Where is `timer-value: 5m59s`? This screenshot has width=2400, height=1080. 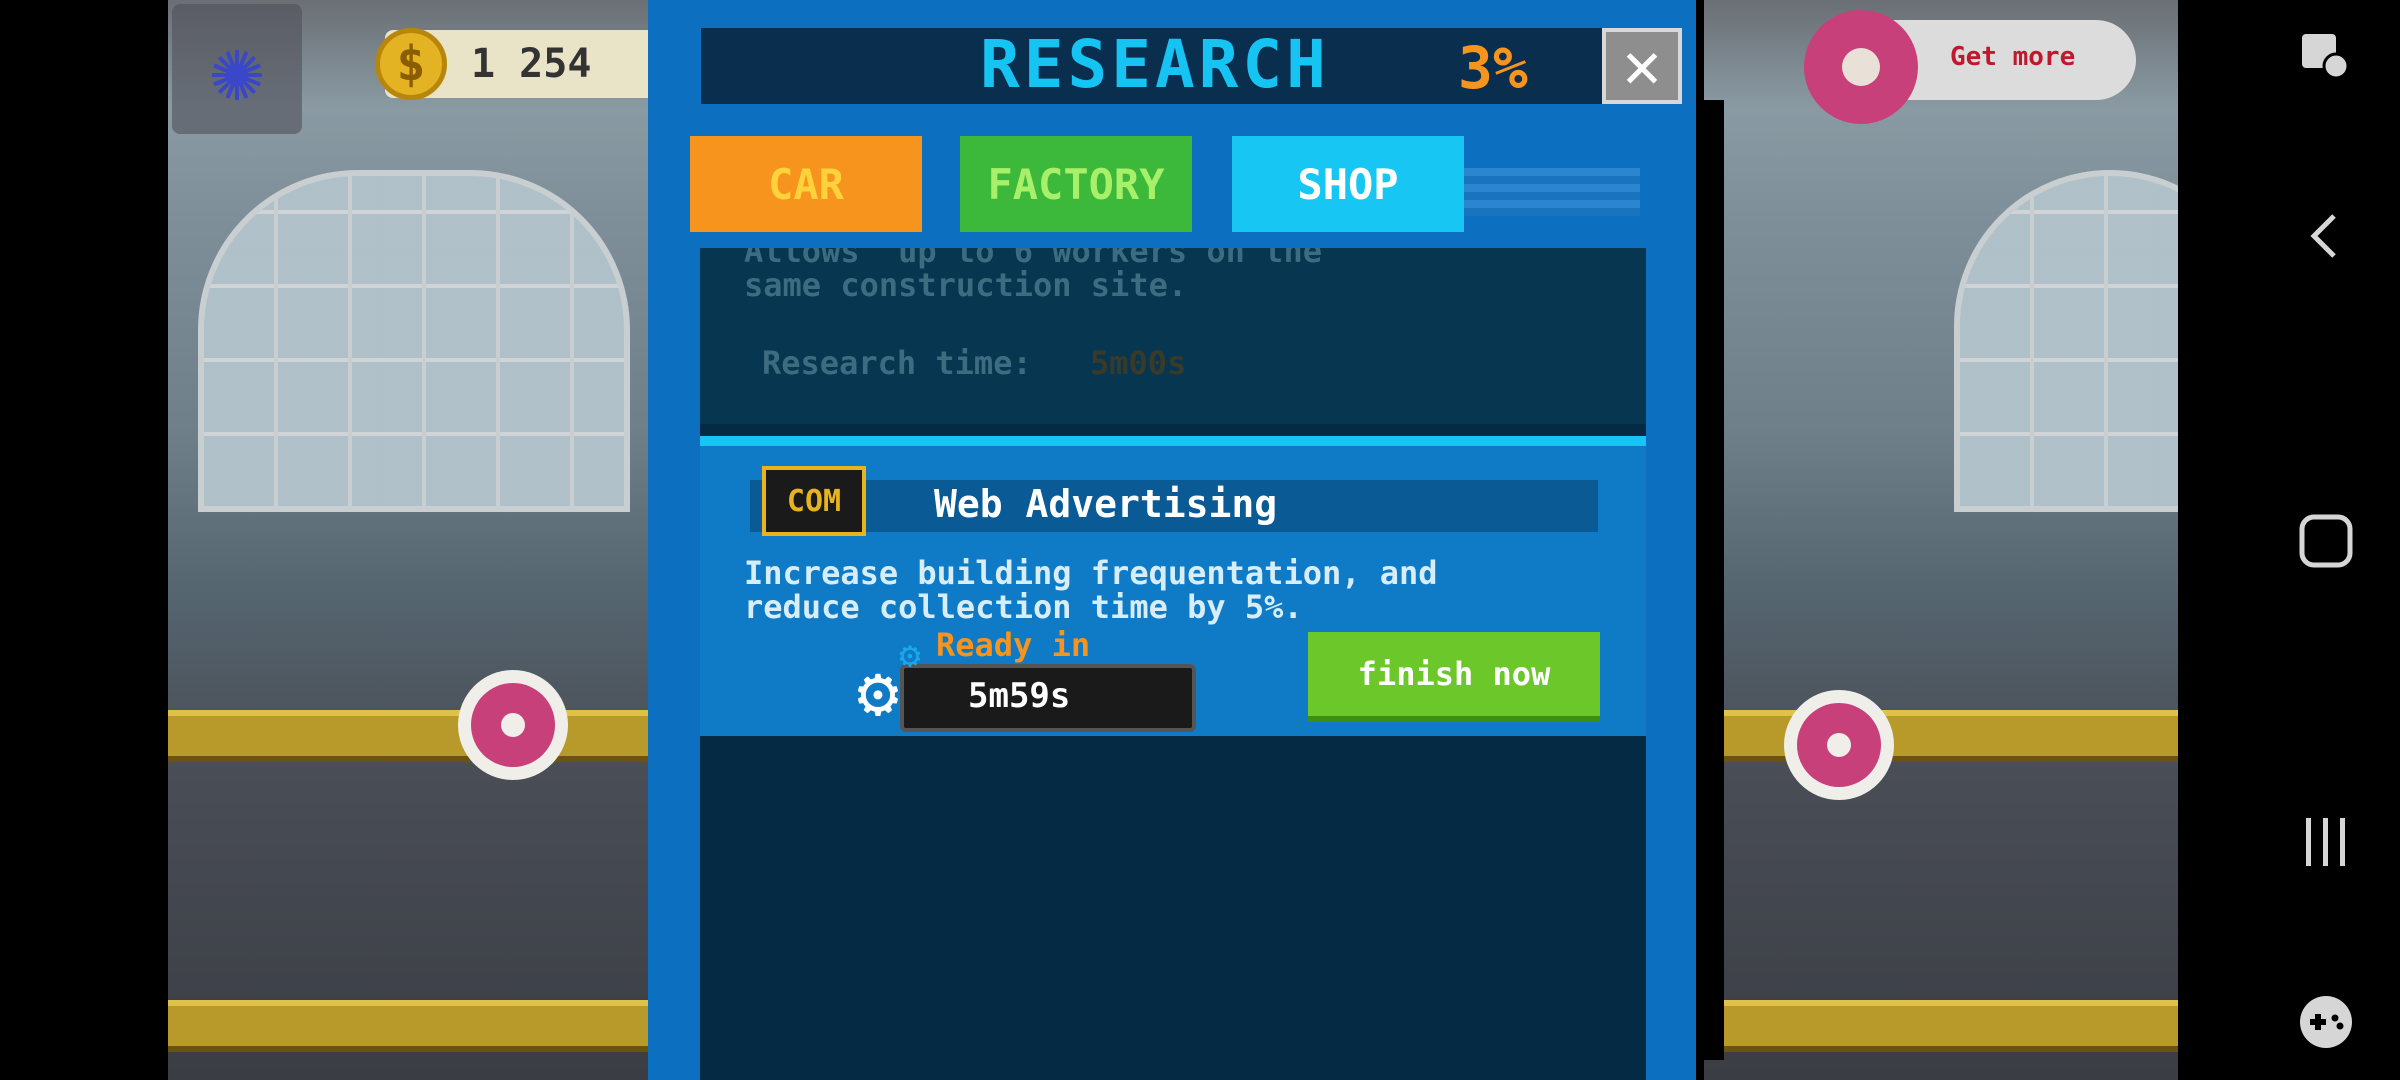 timer-value: 5m59s is located at coordinates (1019, 696).